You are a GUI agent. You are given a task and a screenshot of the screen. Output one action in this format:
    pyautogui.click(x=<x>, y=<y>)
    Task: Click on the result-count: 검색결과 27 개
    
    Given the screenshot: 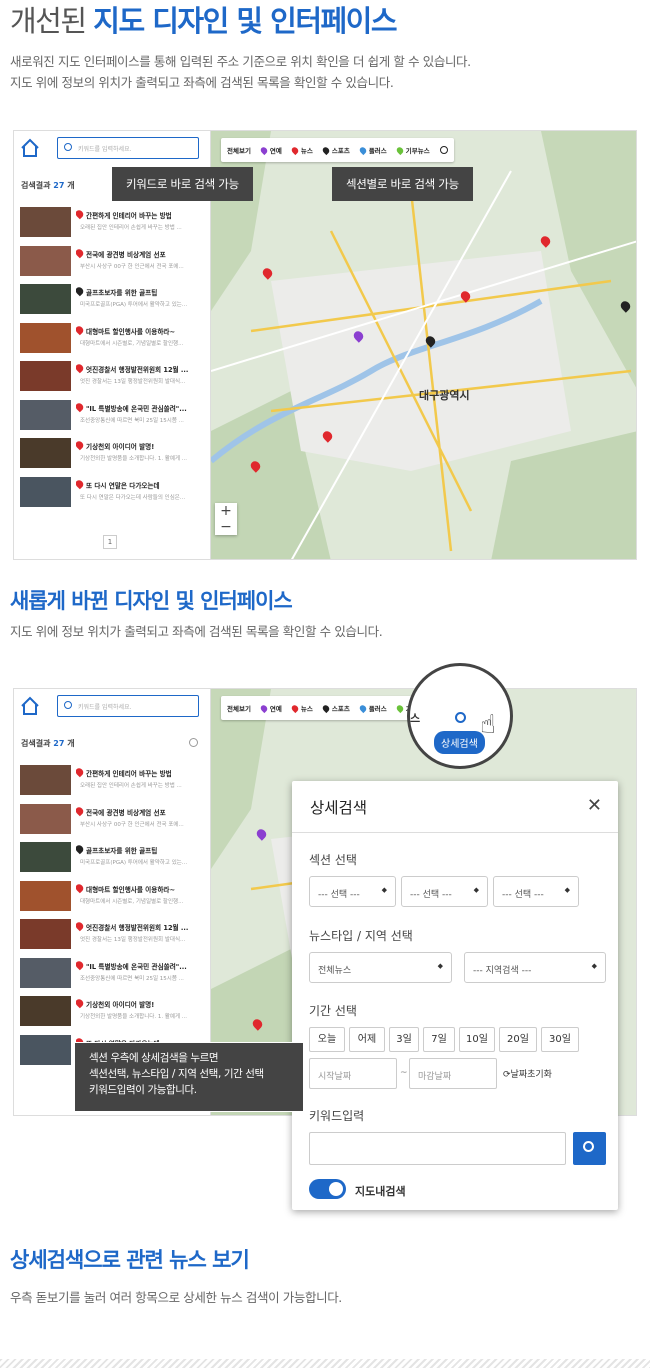 What is the action you would take?
    pyautogui.click(x=48, y=185)
    